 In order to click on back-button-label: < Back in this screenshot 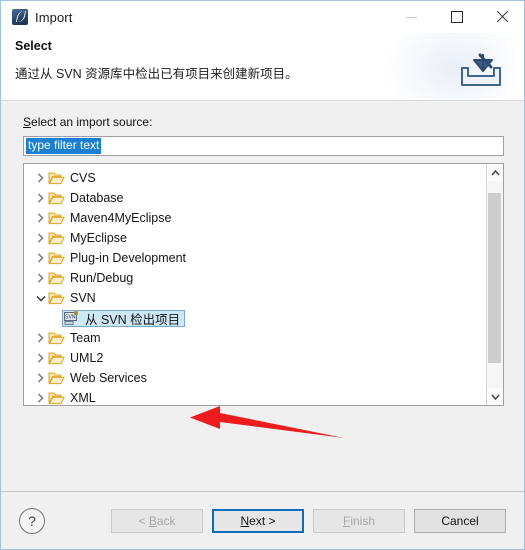, I will do `click(157, 520)`.